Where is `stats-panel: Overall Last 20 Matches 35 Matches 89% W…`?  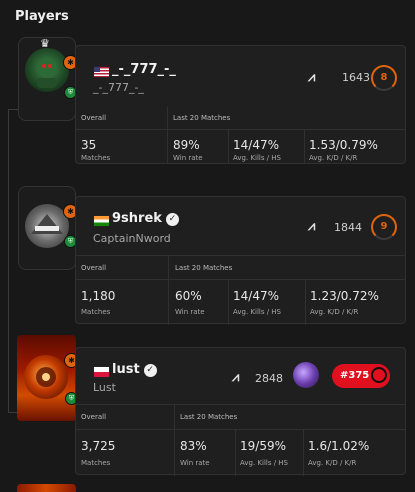 stats-panel: Overall Last 20 Matches 35 Matches 89% W… is located at coordinates (240, 135).